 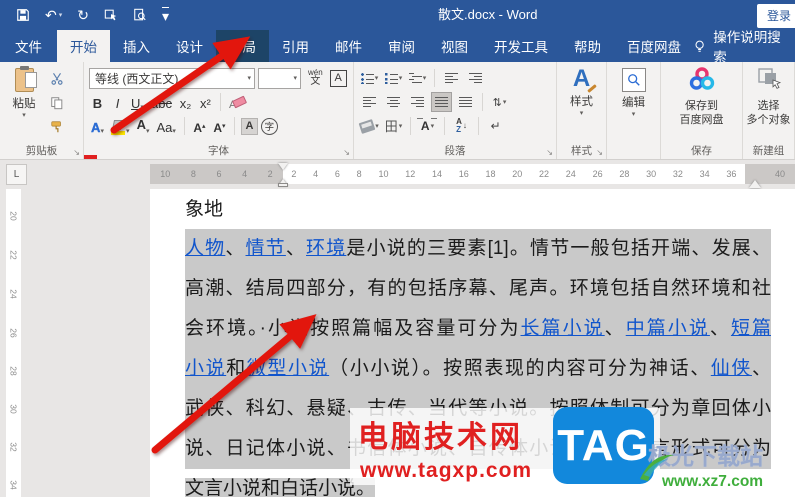 What do you see at coordinates (189, 46) in the screenshot?
I see `tab-design: 设计` at bounding box center [189, 46].